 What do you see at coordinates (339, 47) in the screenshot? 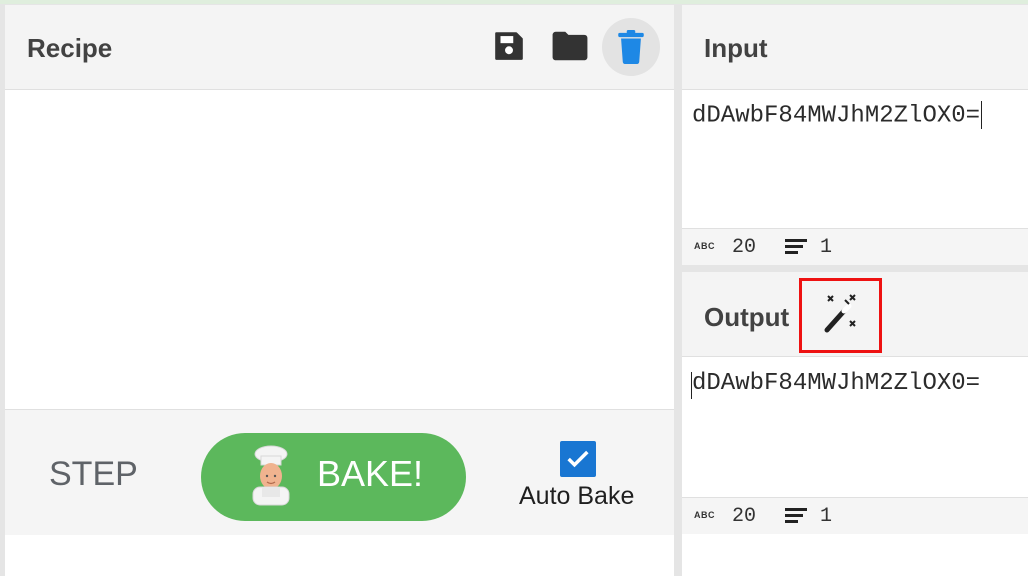
I see `recipe-header: Recipe` at bounding box center [339, 47].